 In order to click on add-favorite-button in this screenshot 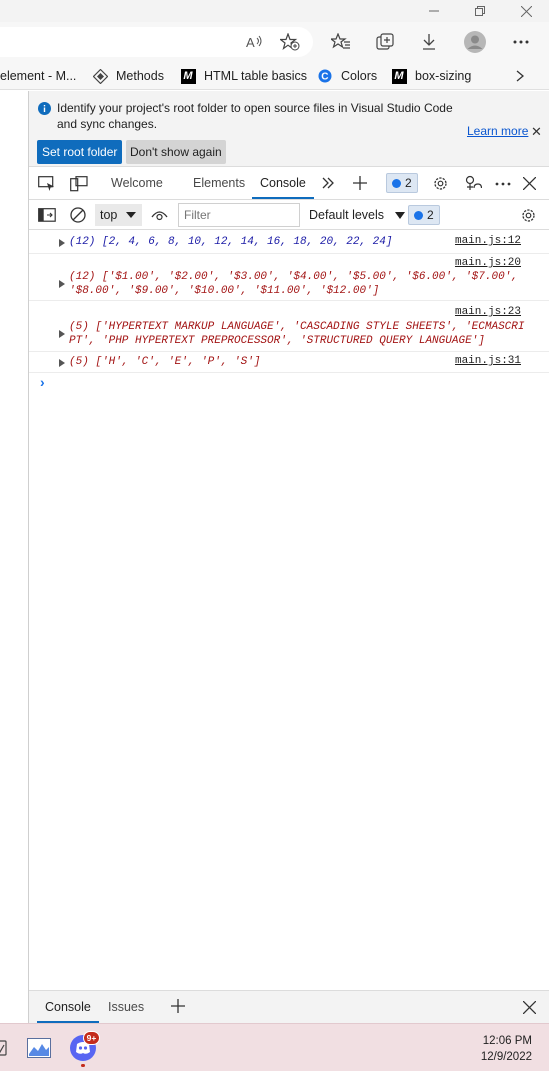, I will do `click(290, 42)`.